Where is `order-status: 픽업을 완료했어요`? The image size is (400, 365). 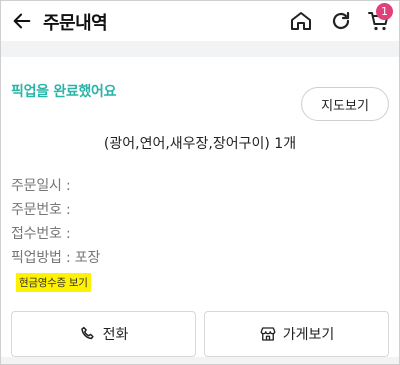
order-status: 픽업을 완료했어요 is located at coordinates (64, 92).